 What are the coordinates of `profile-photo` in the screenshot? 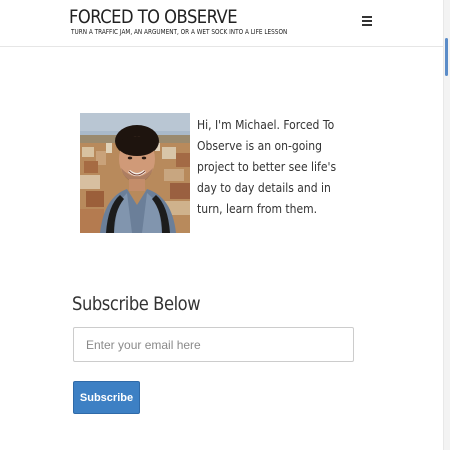 It's located at (135, 173).